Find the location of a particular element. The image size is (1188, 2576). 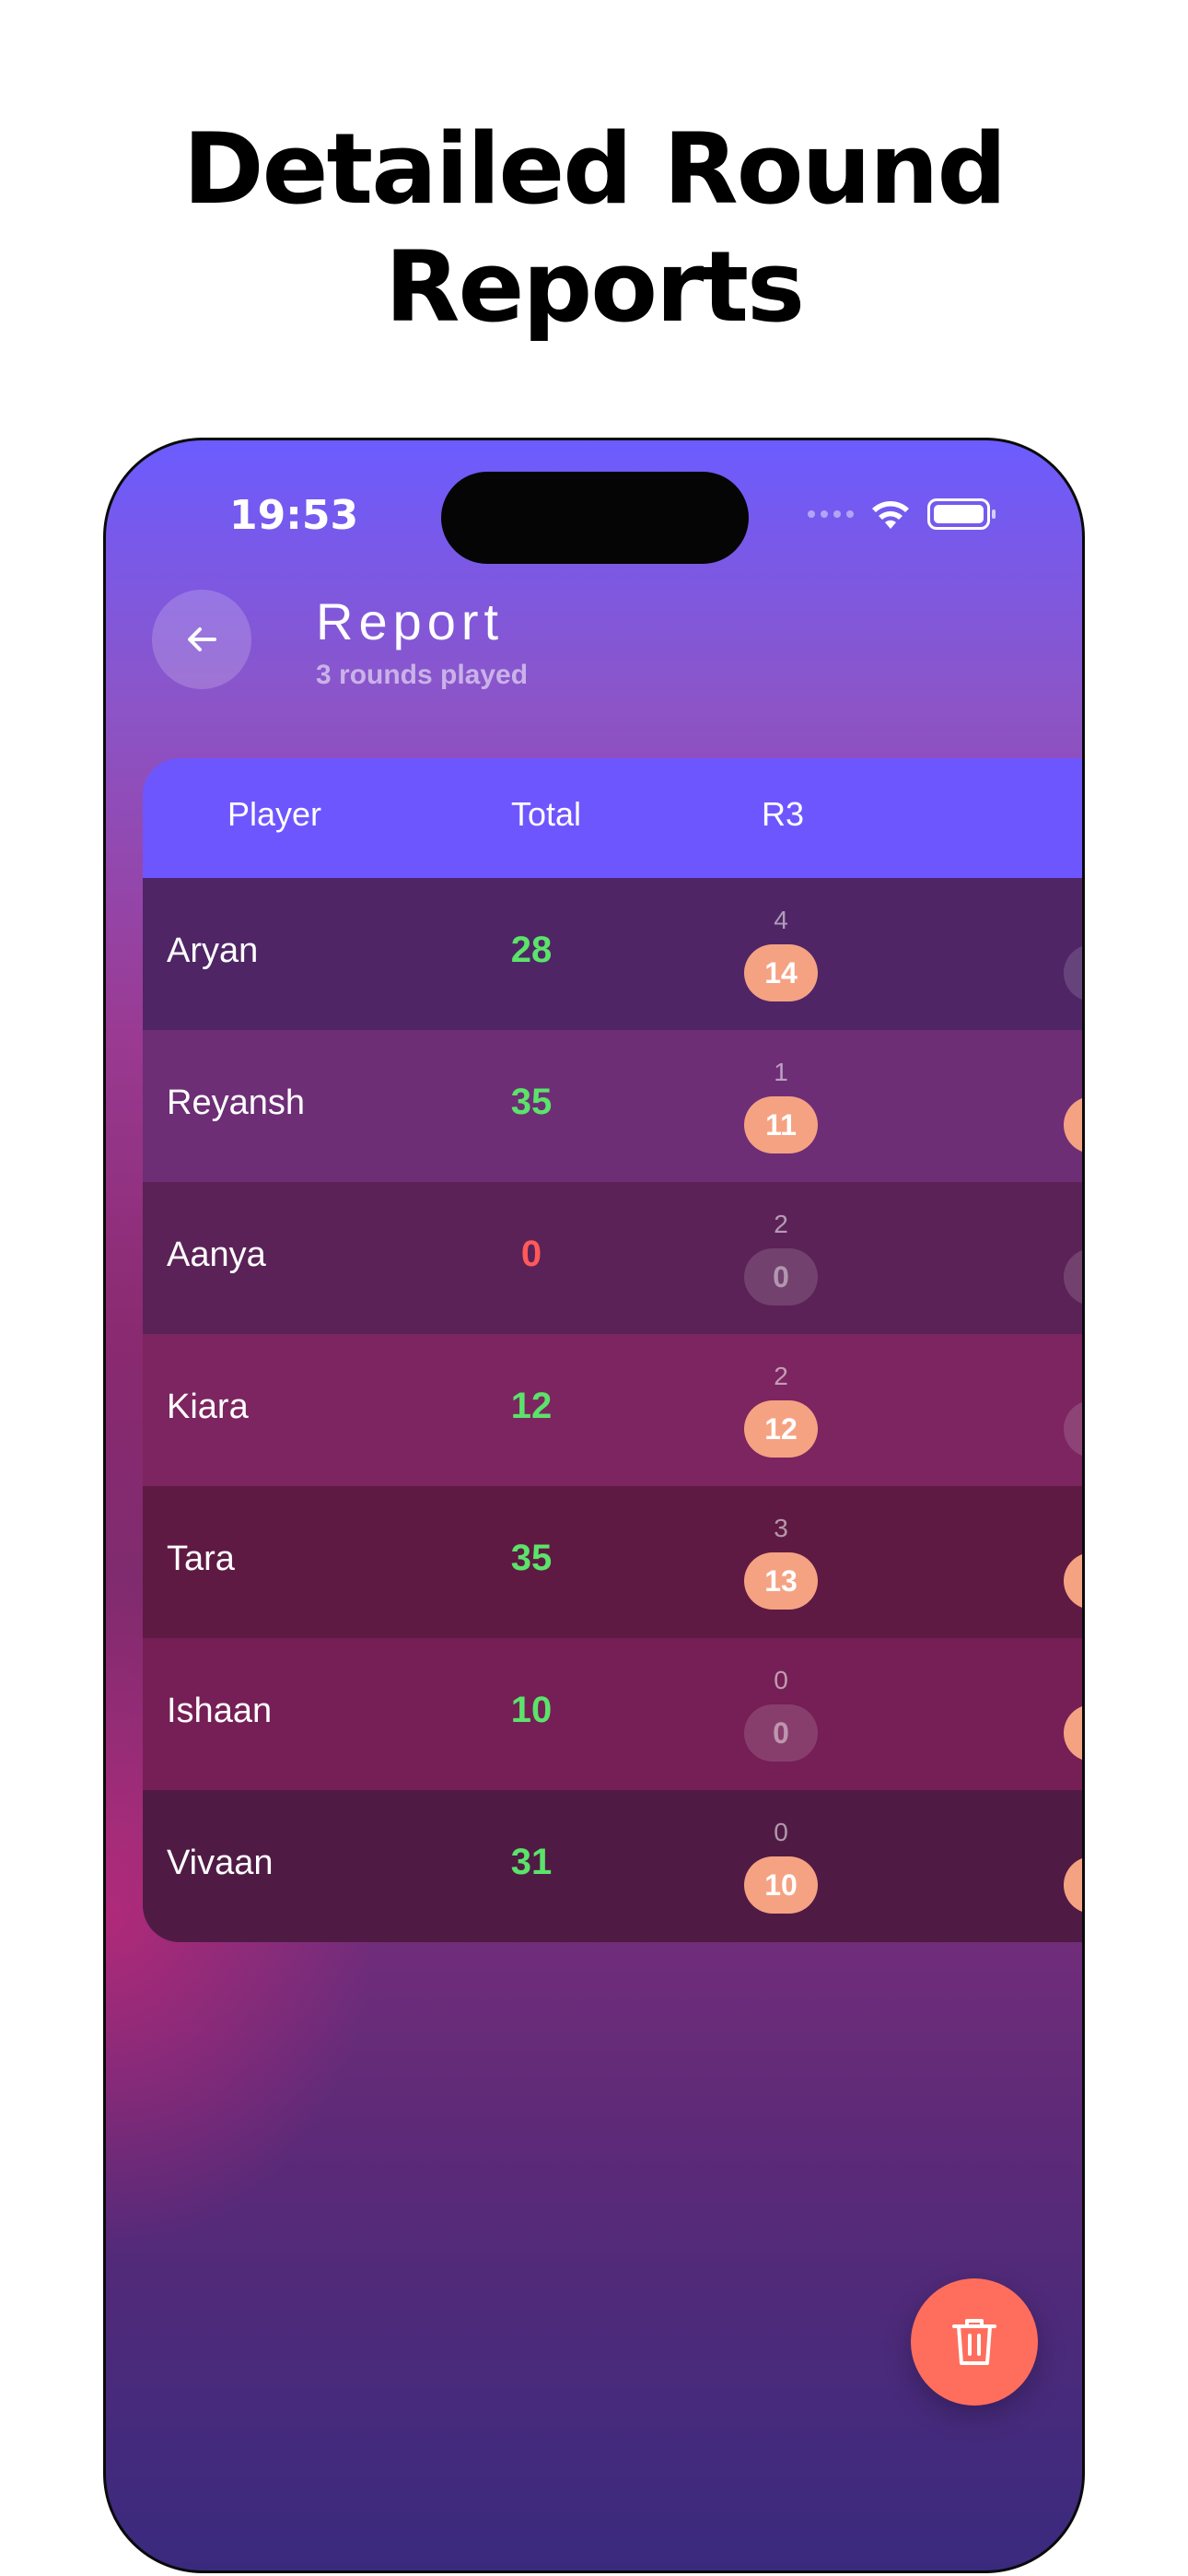

wifi-icon is located at coordinates (890, 514).